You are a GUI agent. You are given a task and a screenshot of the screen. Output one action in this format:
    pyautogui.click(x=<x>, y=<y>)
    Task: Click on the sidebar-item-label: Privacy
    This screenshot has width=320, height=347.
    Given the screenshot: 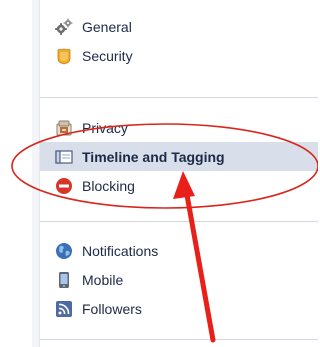 What is the action you would take?
    pyautogui.click(x=105, y=127)
    